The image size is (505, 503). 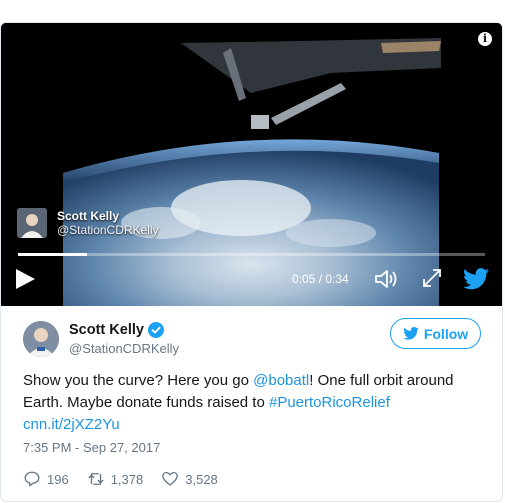 I want to click on video-progress-bar, so click(x=251, y=254).